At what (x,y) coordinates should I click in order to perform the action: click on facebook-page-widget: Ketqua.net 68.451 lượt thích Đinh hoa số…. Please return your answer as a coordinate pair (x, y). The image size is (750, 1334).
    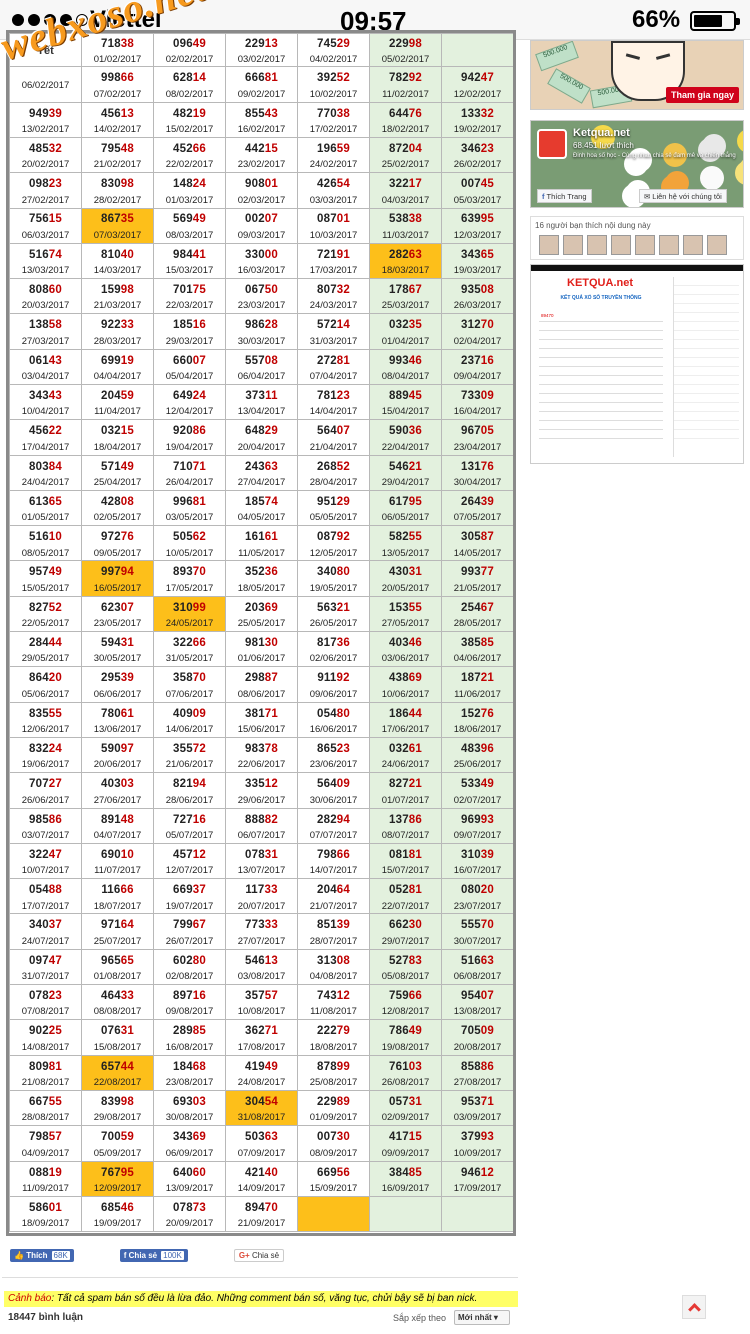
    Looking at the image, I should click on (637, 164).